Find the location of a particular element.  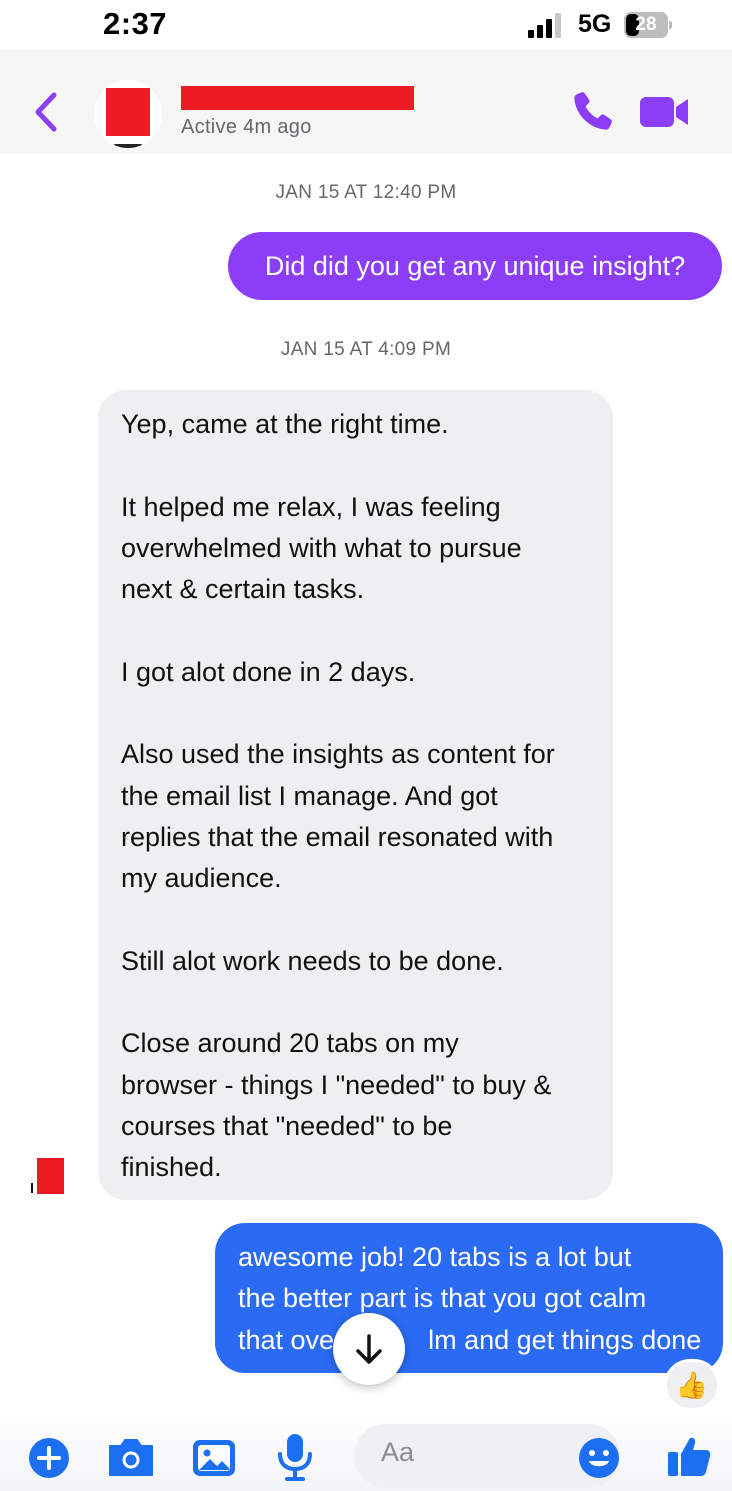

contact-active-status: Active 4m ago is located at coordinates (246, 127).